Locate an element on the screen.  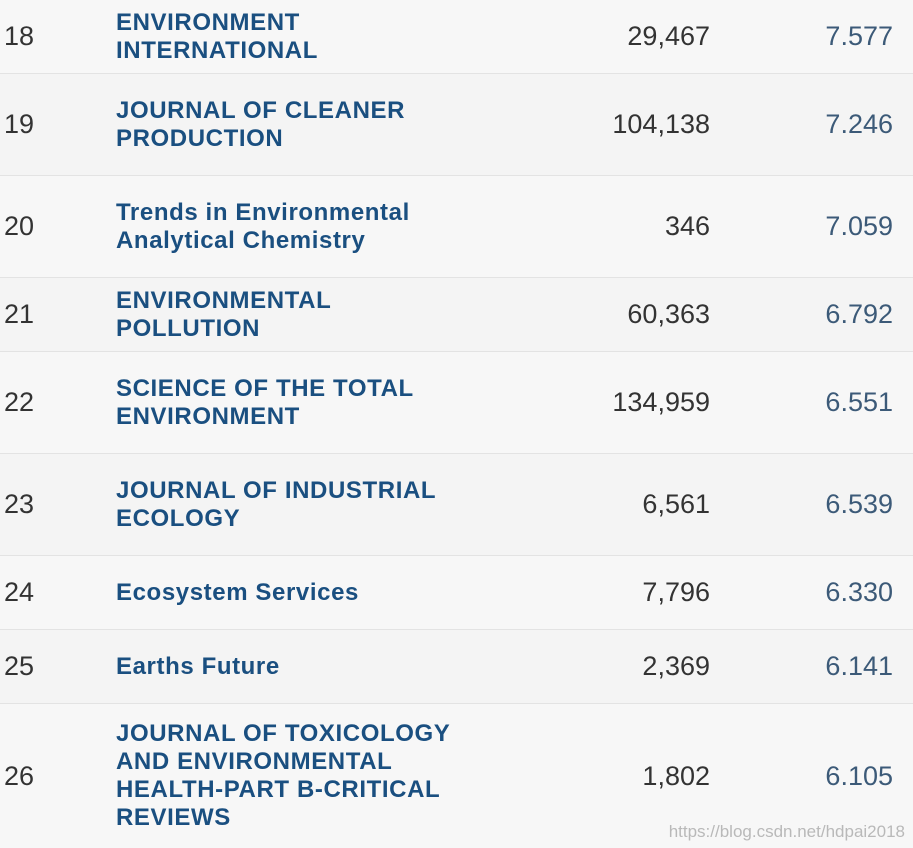
total-cites-cell: 104,138 is located at coordinates (661, 124).